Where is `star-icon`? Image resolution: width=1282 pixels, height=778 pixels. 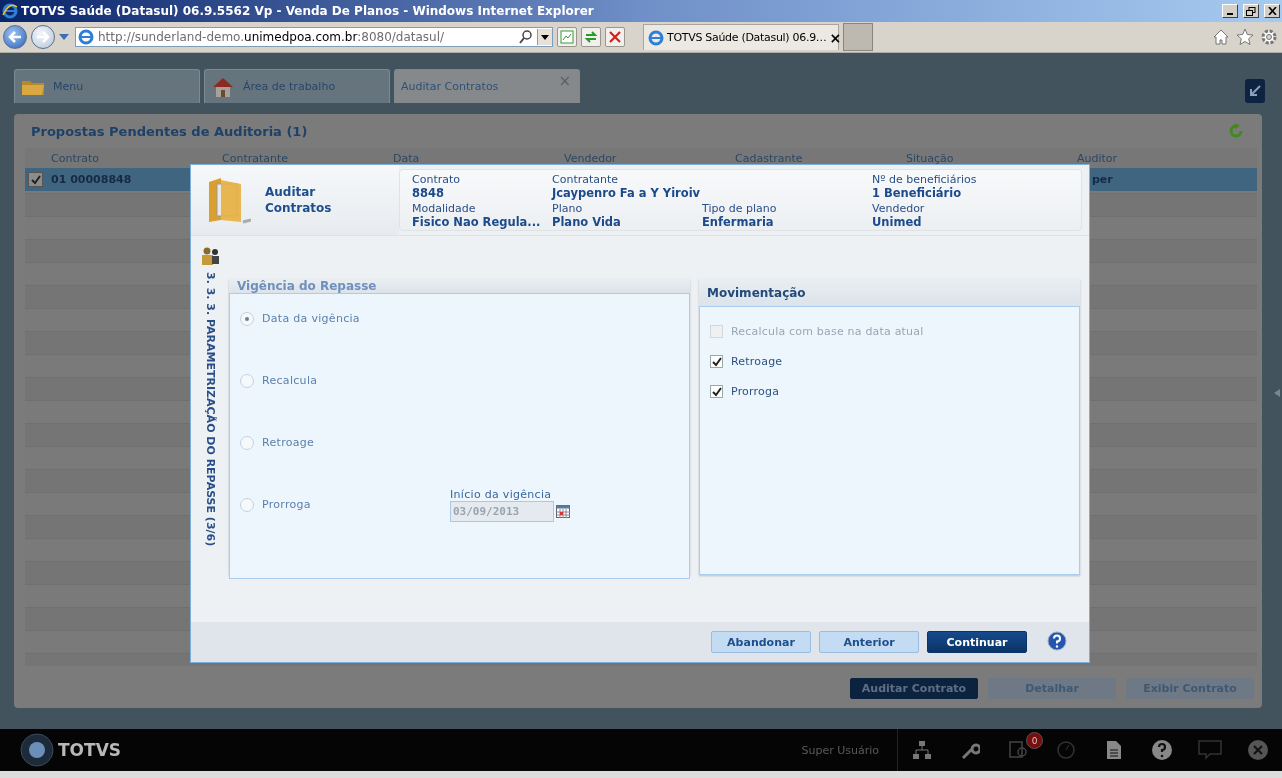
star-icon is located at coordinates (1245, 37).